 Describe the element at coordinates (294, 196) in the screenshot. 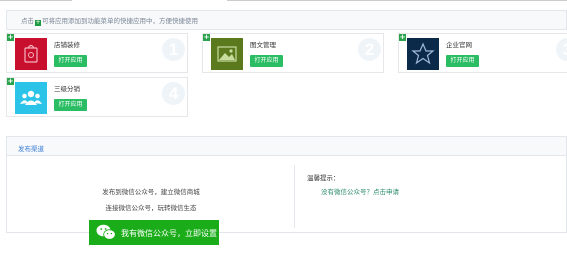

I see `column-divider` at that location.